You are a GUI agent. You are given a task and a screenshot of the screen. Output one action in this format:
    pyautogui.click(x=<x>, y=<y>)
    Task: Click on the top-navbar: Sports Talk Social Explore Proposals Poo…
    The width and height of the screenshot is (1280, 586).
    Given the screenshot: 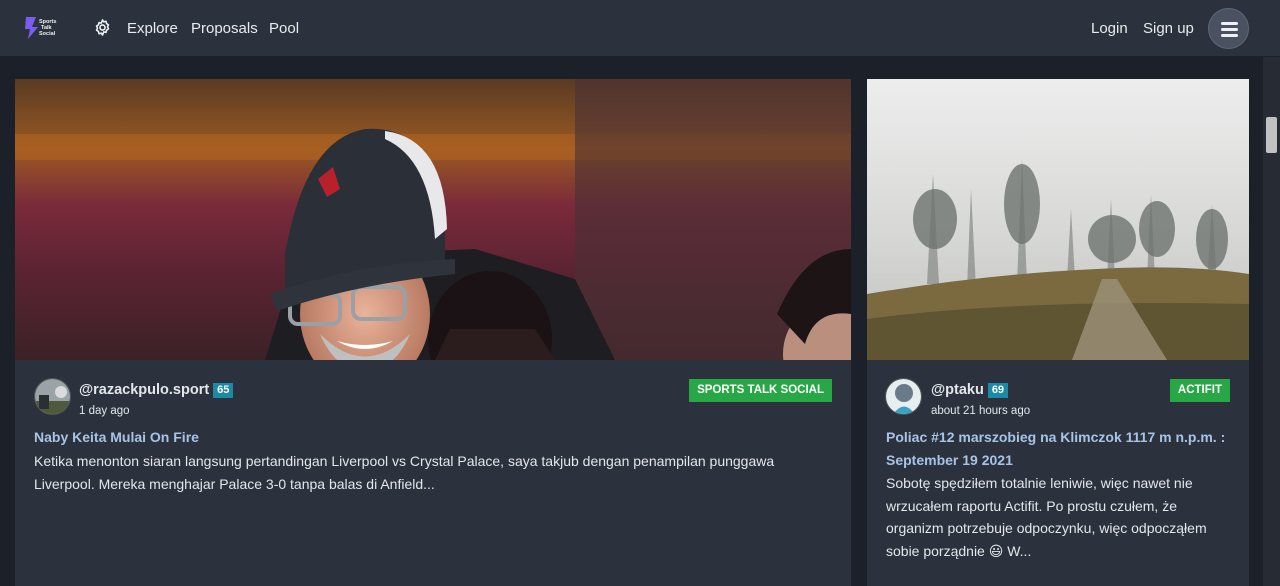 What is the action you would take?
    pyautogui.click(x=640, y=28)
    